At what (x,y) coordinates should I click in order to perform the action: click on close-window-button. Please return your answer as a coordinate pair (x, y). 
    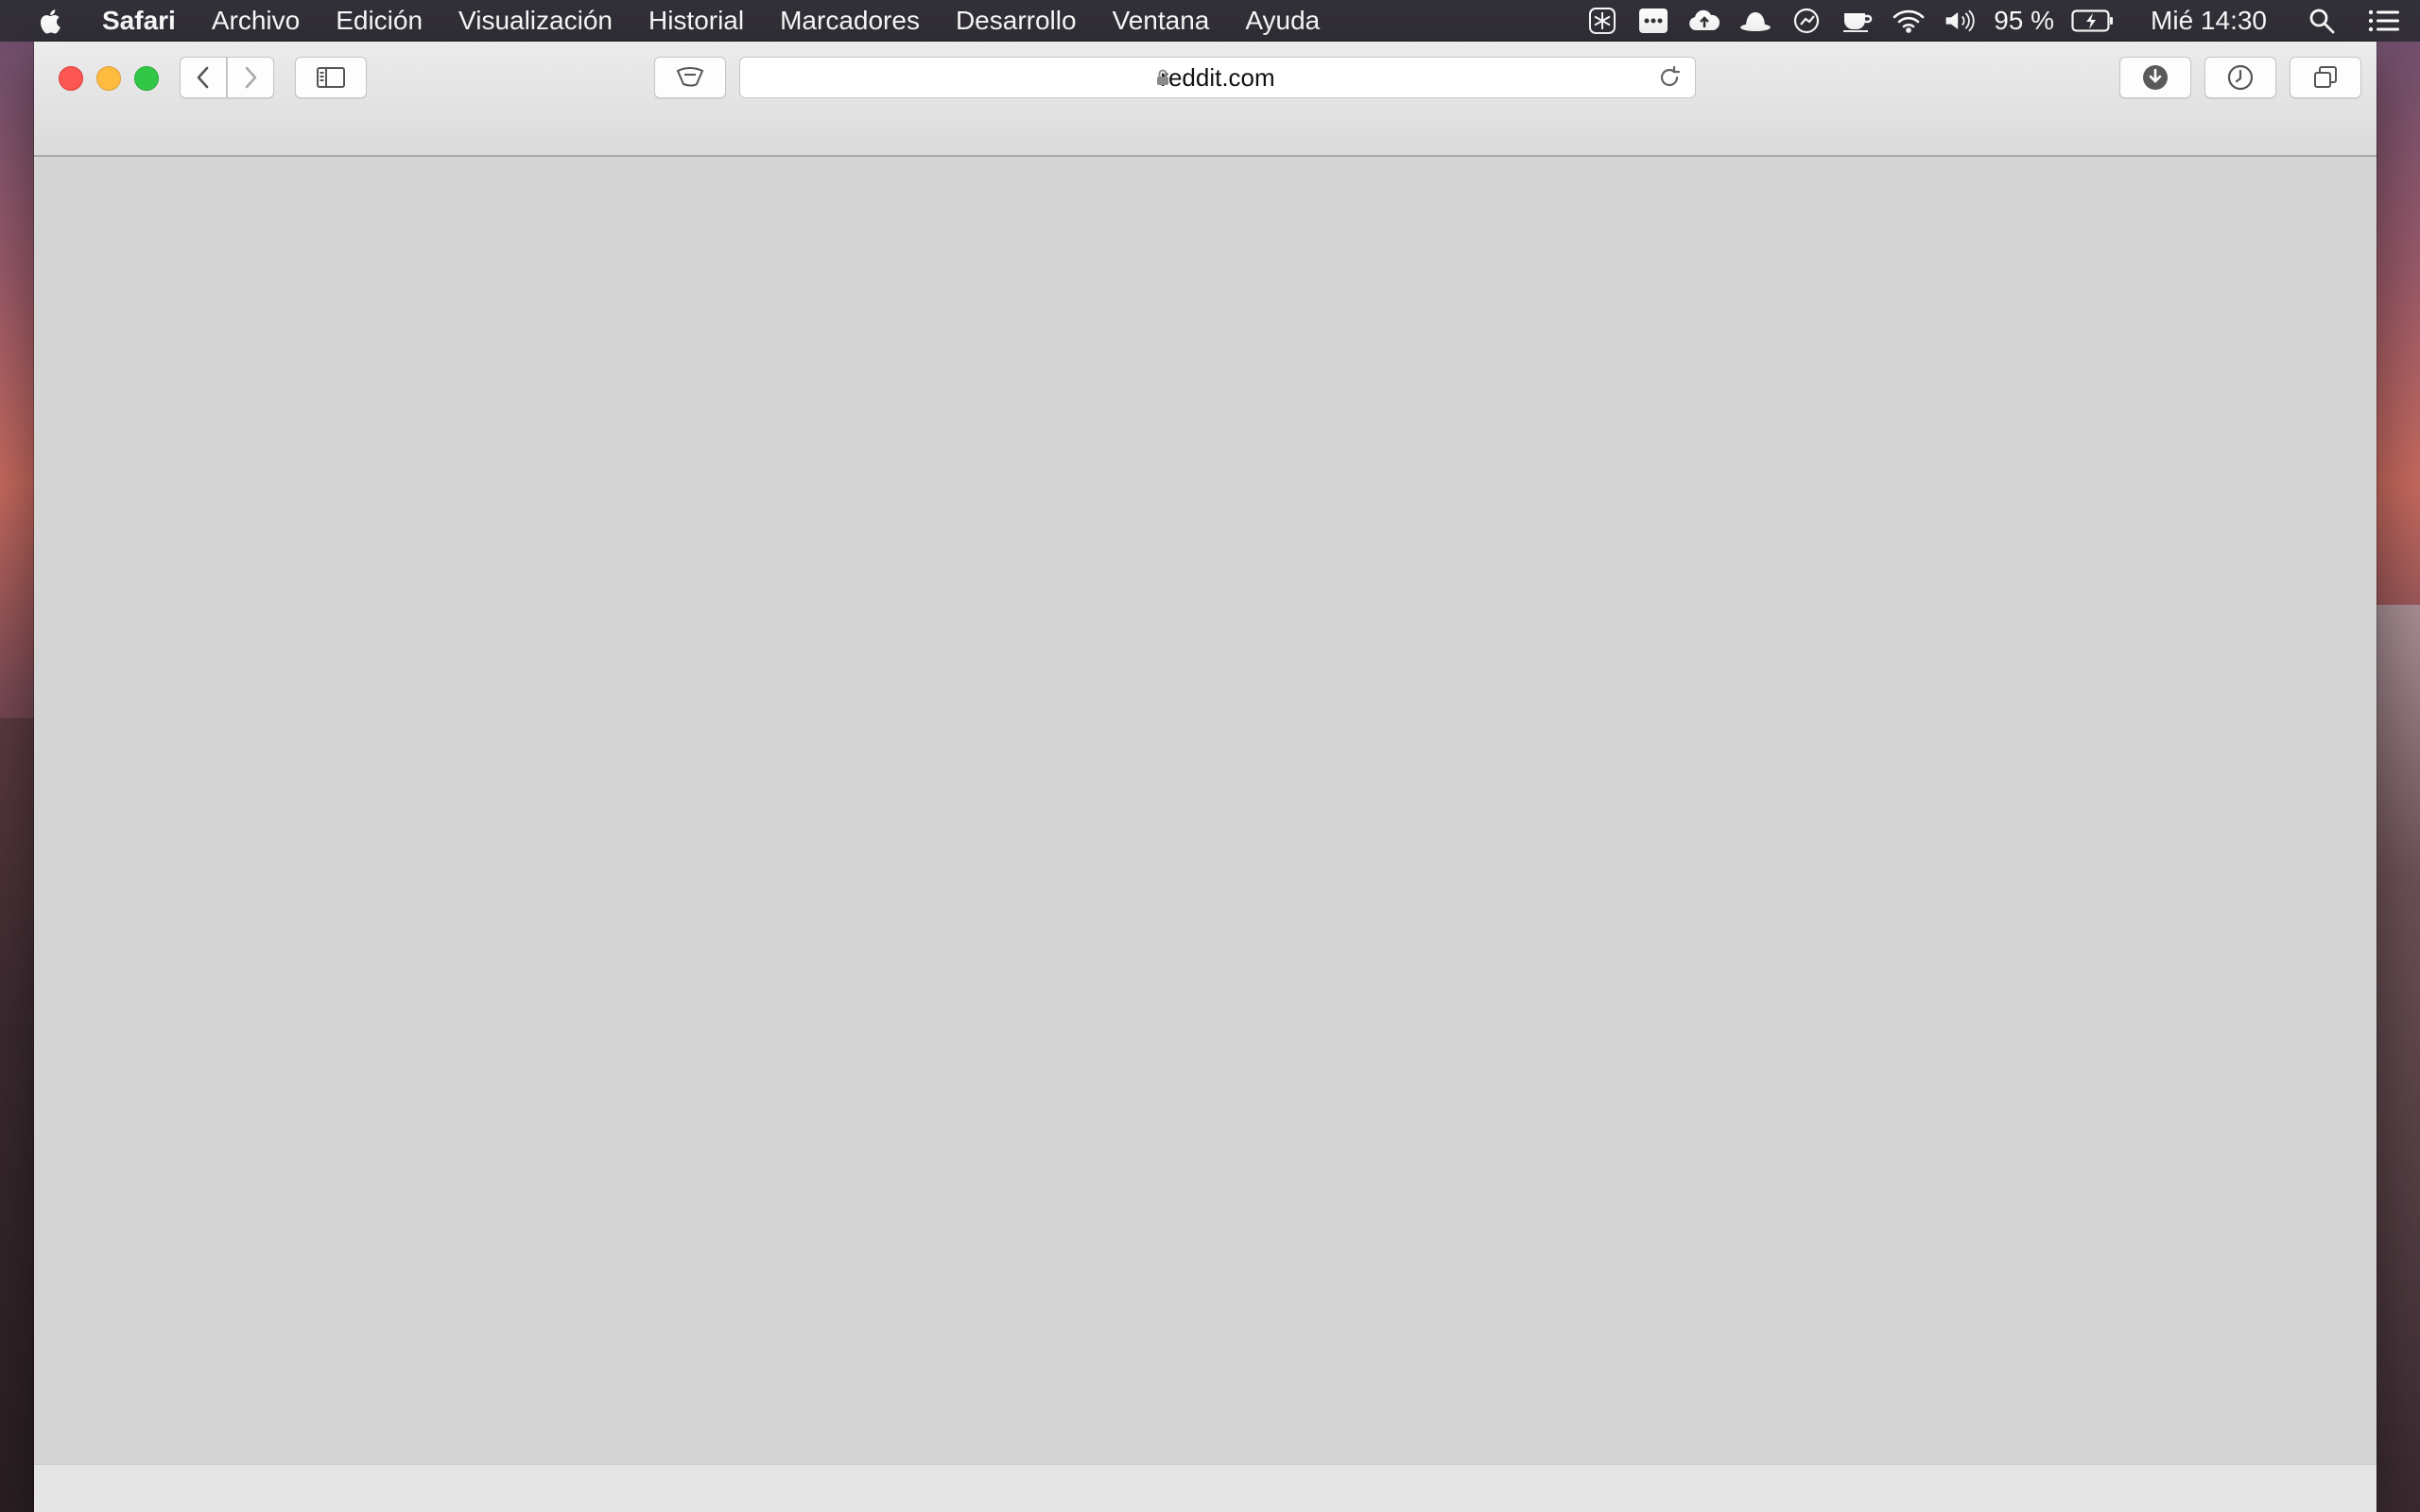
    Looking at the image, I should click on (71, 78).